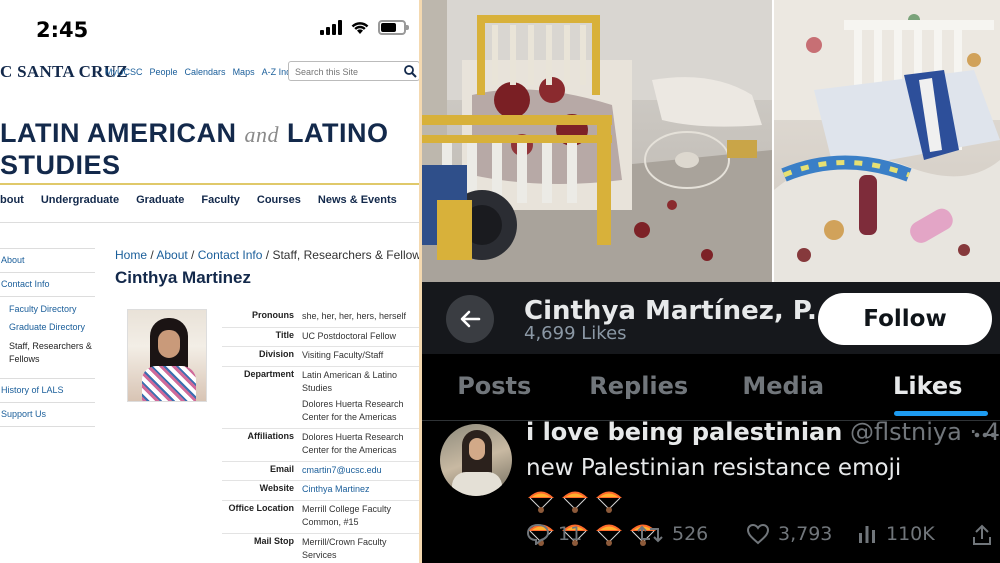 This screenshot has height=563, width=1000. What do you see at coordinates (570, 534) in the screenshot?
I see `reply-count: 11` at bounding box center [570, 534].